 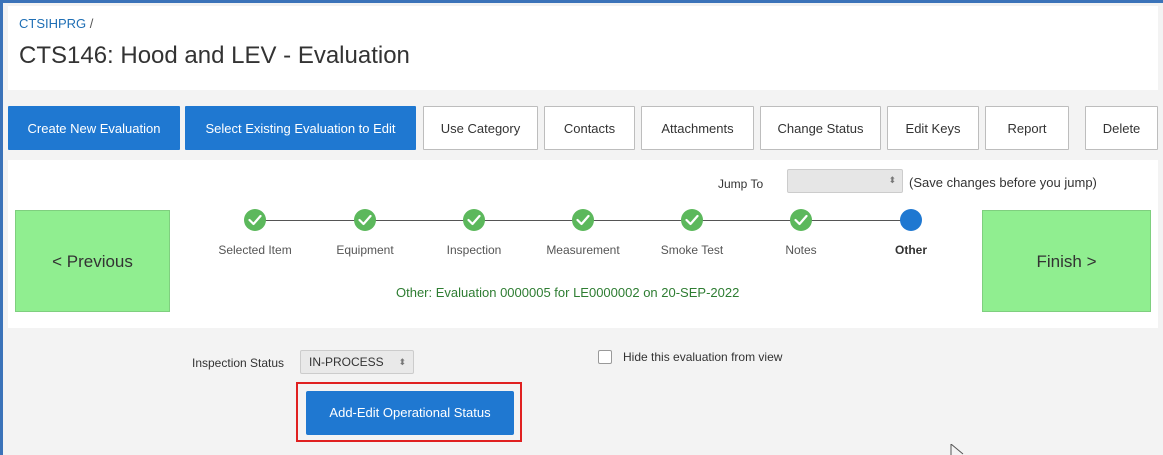 I want to click on wizard-step-3-marker, so click(x=474, y=220).